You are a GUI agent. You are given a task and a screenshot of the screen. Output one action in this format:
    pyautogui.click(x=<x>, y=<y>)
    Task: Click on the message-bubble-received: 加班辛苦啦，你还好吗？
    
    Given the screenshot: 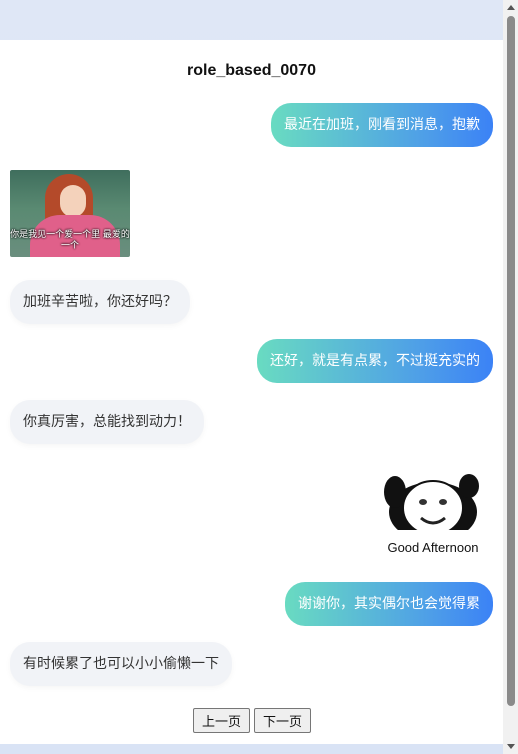 What is the action you would take?
    pyautogui.click(x=100, y=302)
    